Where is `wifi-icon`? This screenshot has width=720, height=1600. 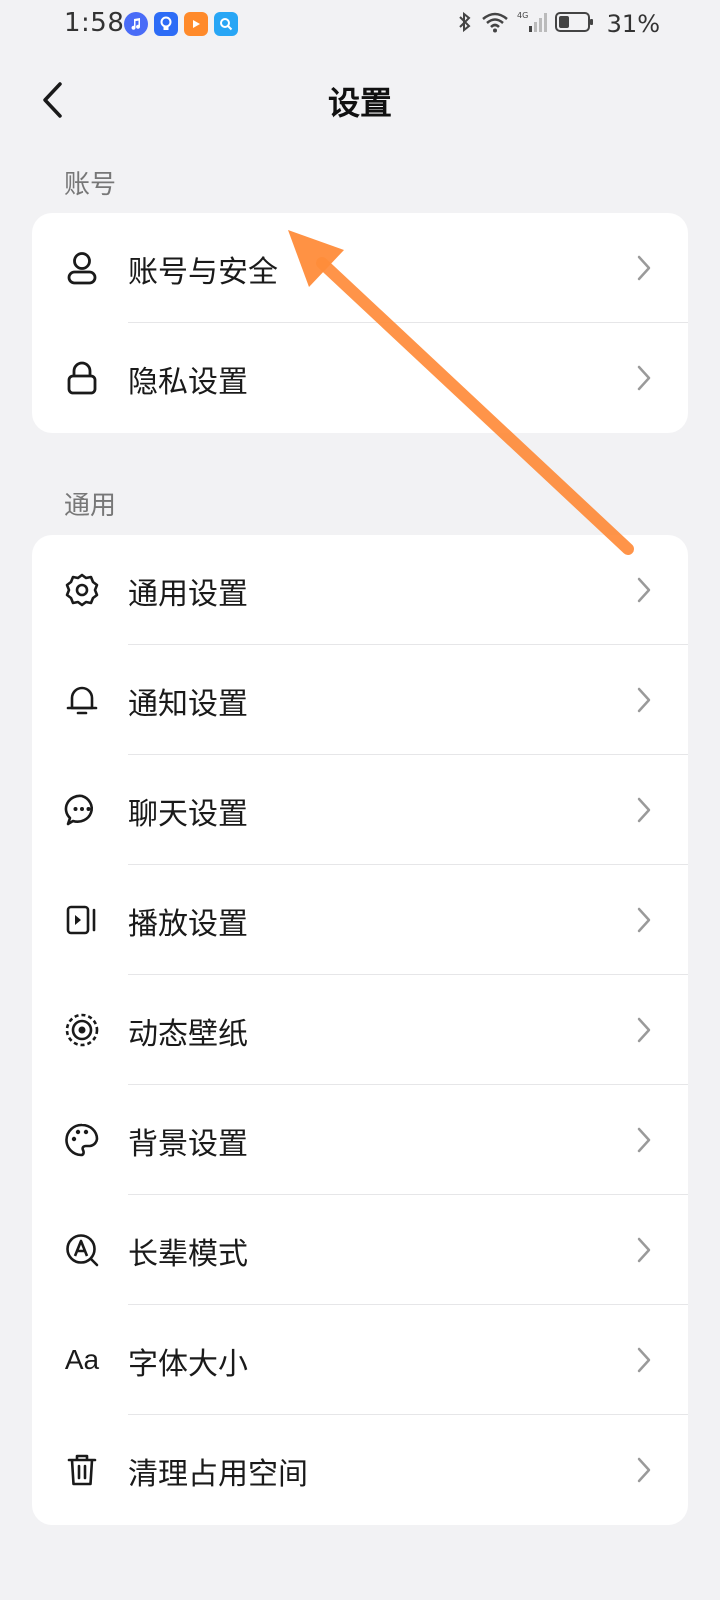 wifi-icon is located at coordinates (495, 24).